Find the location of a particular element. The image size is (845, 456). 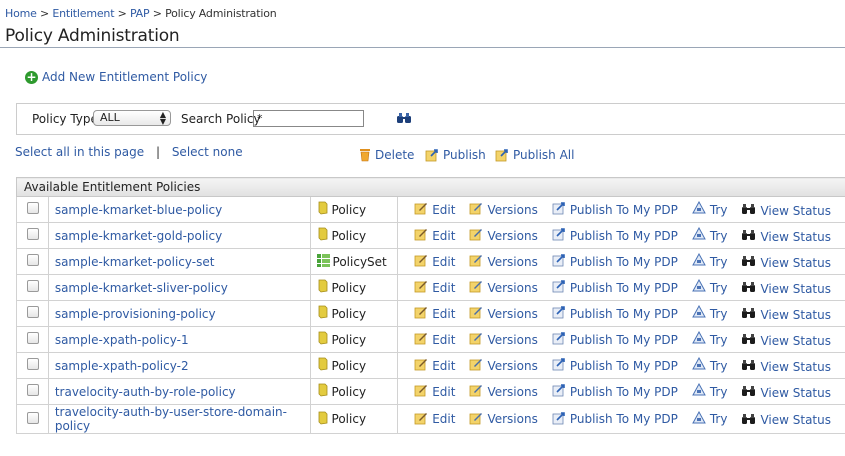

edit-icon is located at coordinates (421, 261).